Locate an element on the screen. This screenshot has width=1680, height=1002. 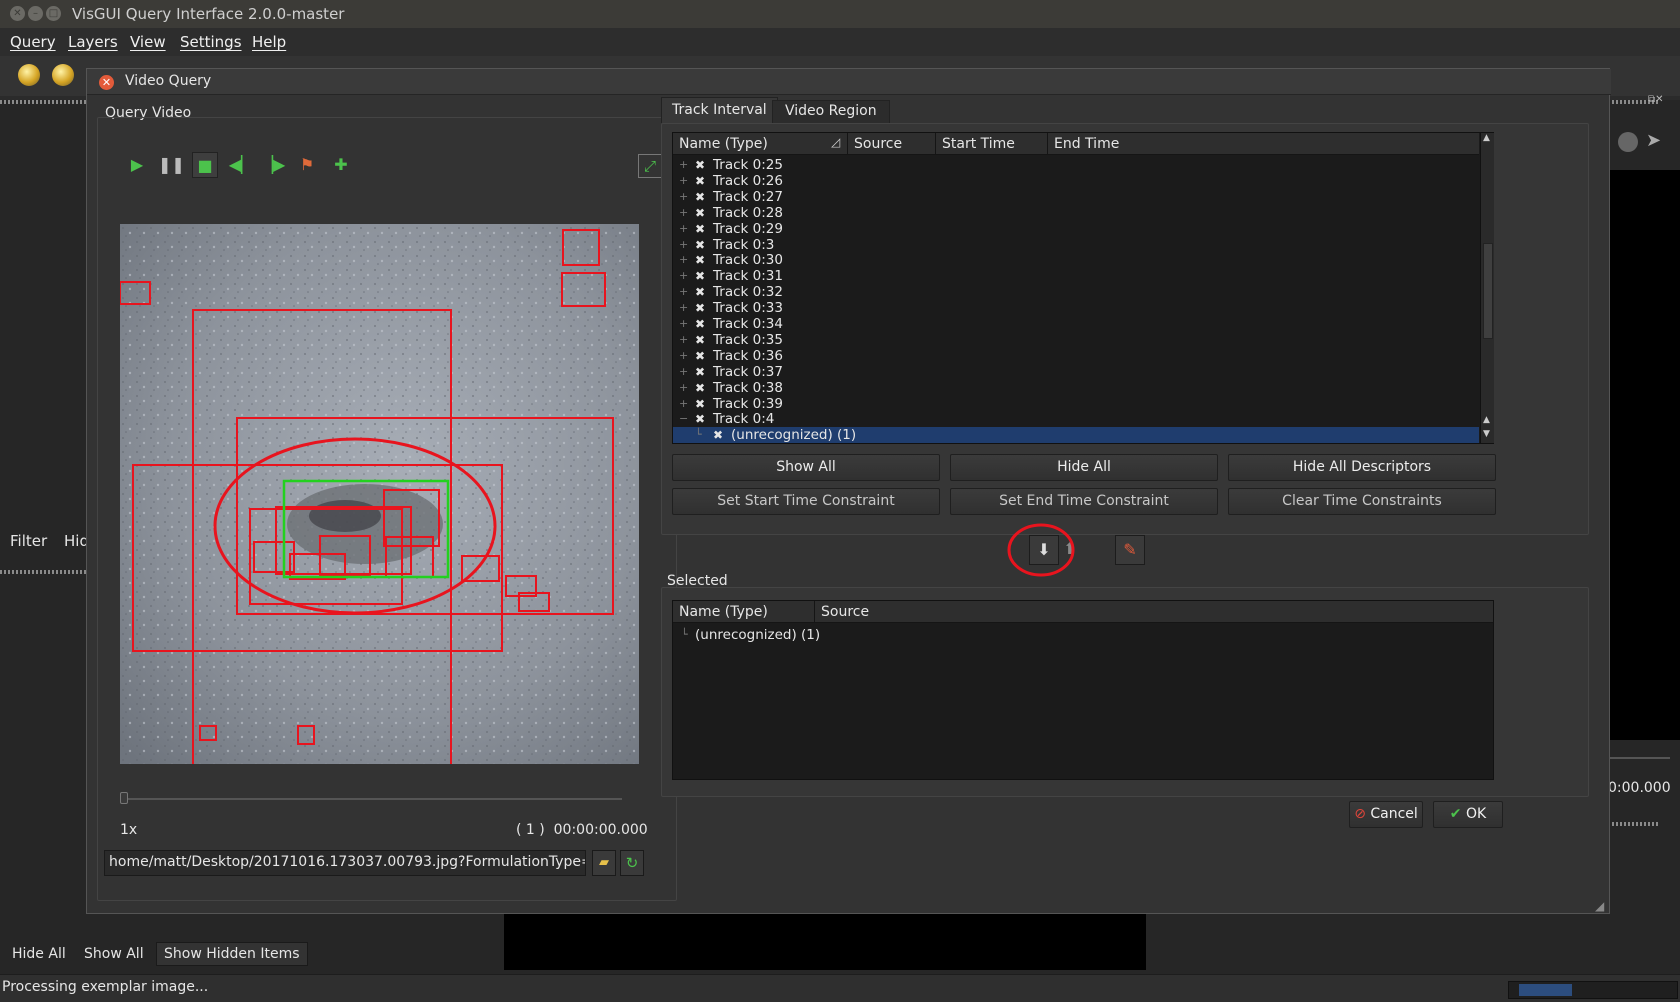
ok-button: ✔ OK is located at coordinates (1468, 814).